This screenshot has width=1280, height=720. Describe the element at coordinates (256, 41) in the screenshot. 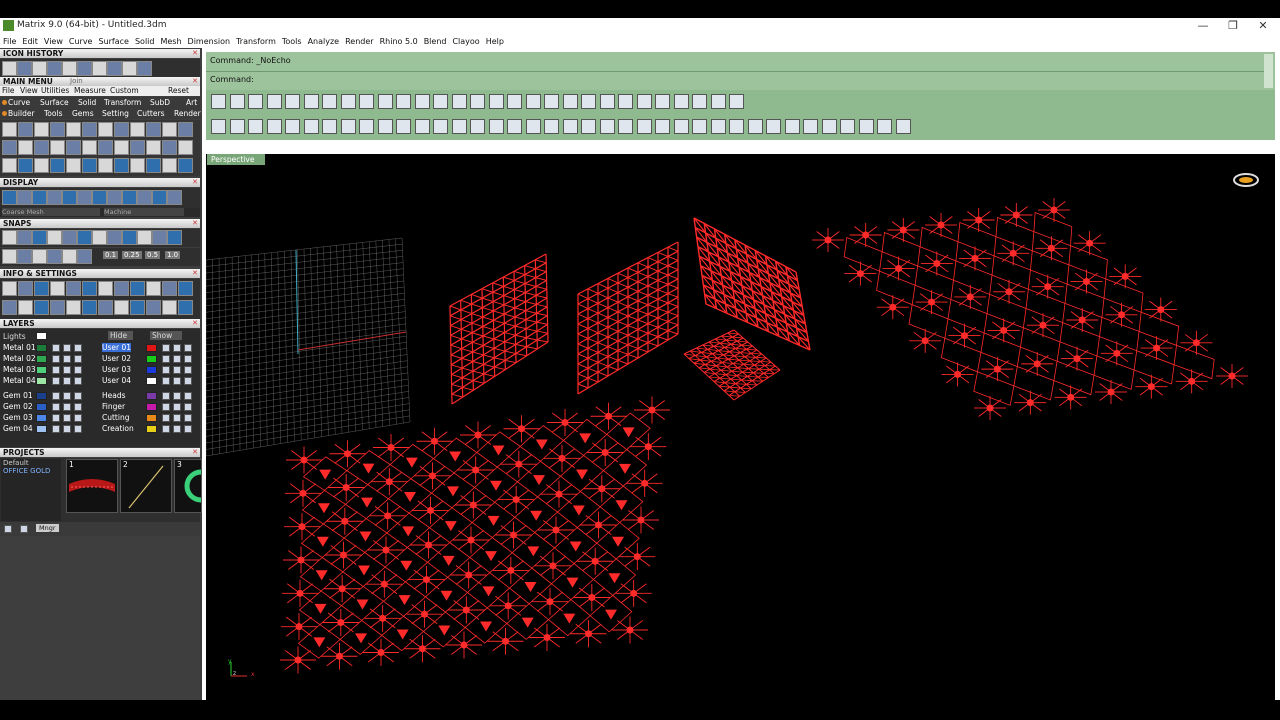

I see `menu-transform: Transform` at that location.